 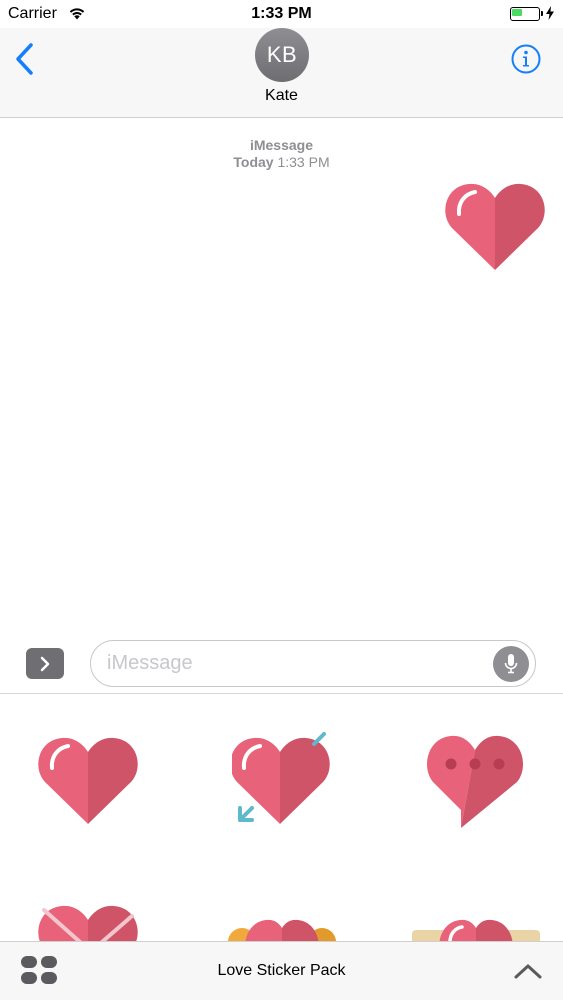 What do you see at coordinates (526, 59) in the screenshot?
I see `info-icon` at bounding box center [526, 59].